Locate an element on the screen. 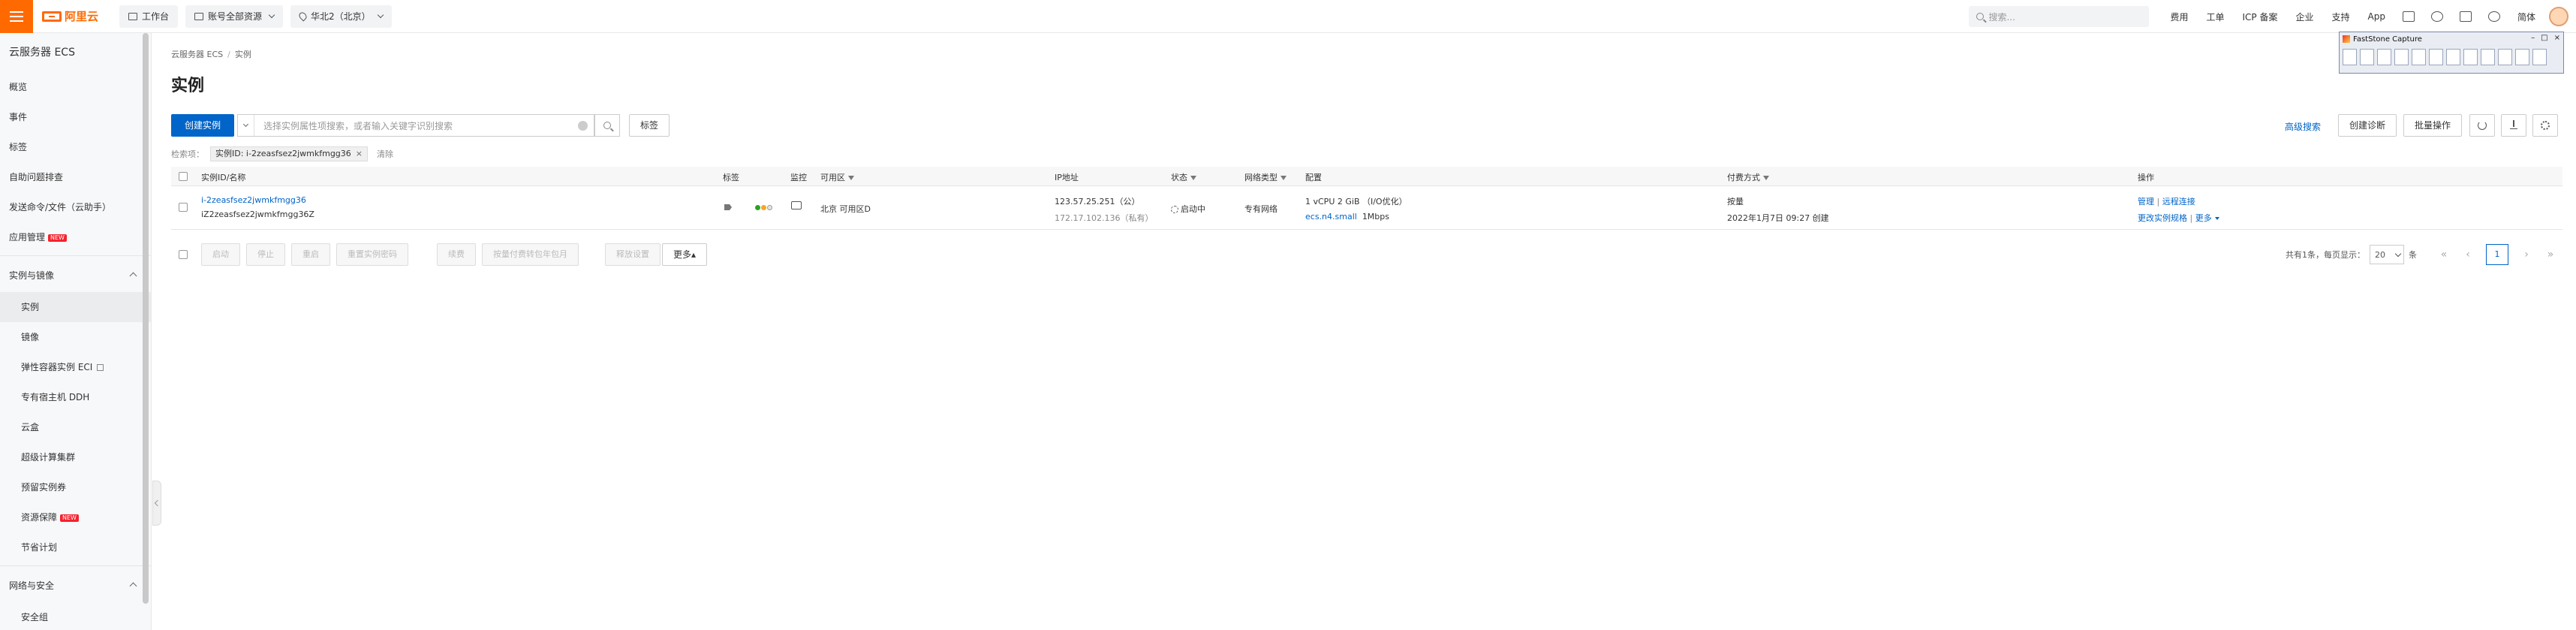 This screenshot has width=2576, height=630. col-header-zone: 可用区 is located at coordinates (837, 177).